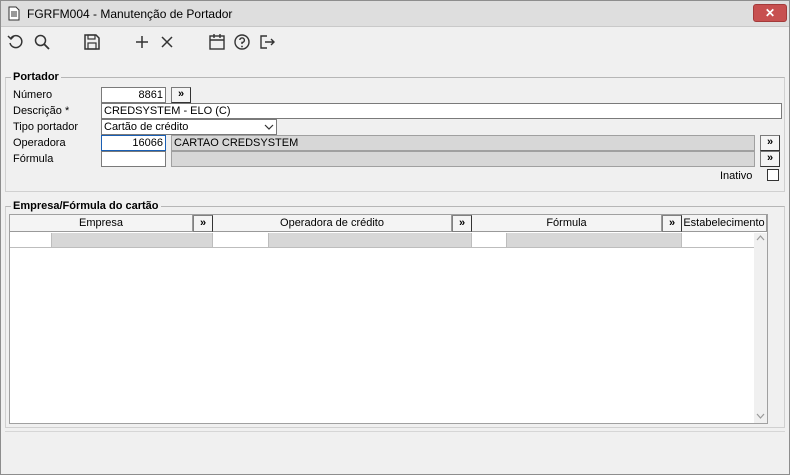 The image size is (790, 475). I want to click on exit-button, so click(267, 42).